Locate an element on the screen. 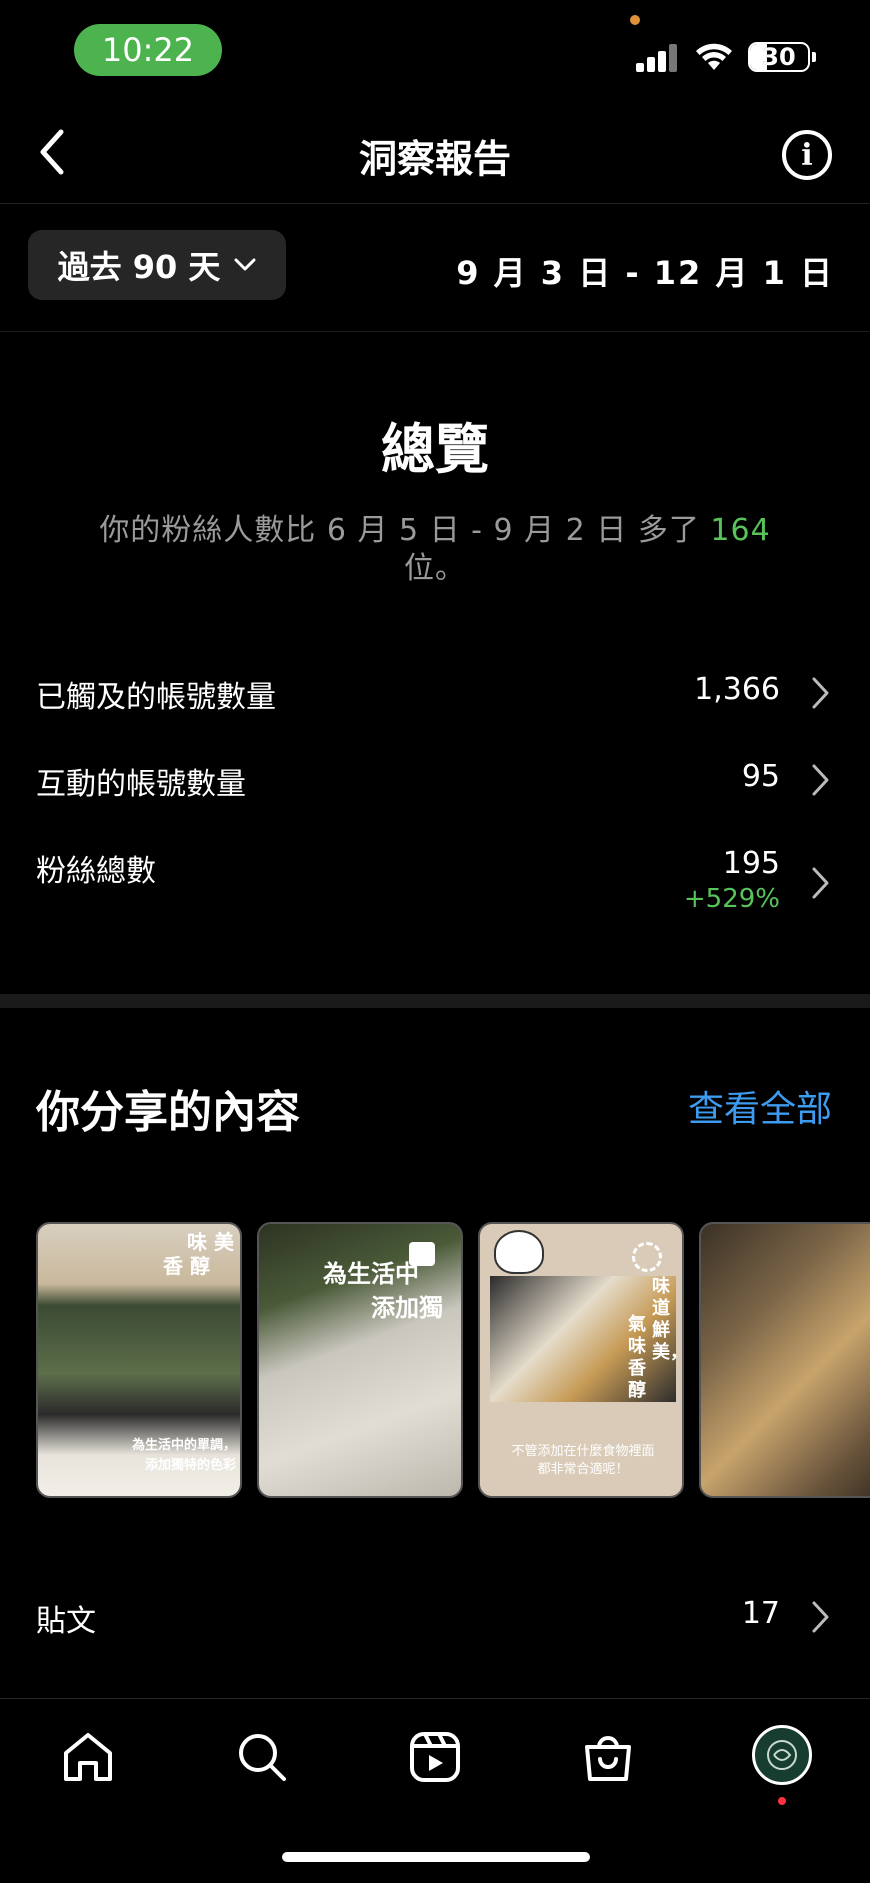 The image size is (870, 1883). date-range-dropdown: 過去 90 天 is located at coordinates (157, 265).